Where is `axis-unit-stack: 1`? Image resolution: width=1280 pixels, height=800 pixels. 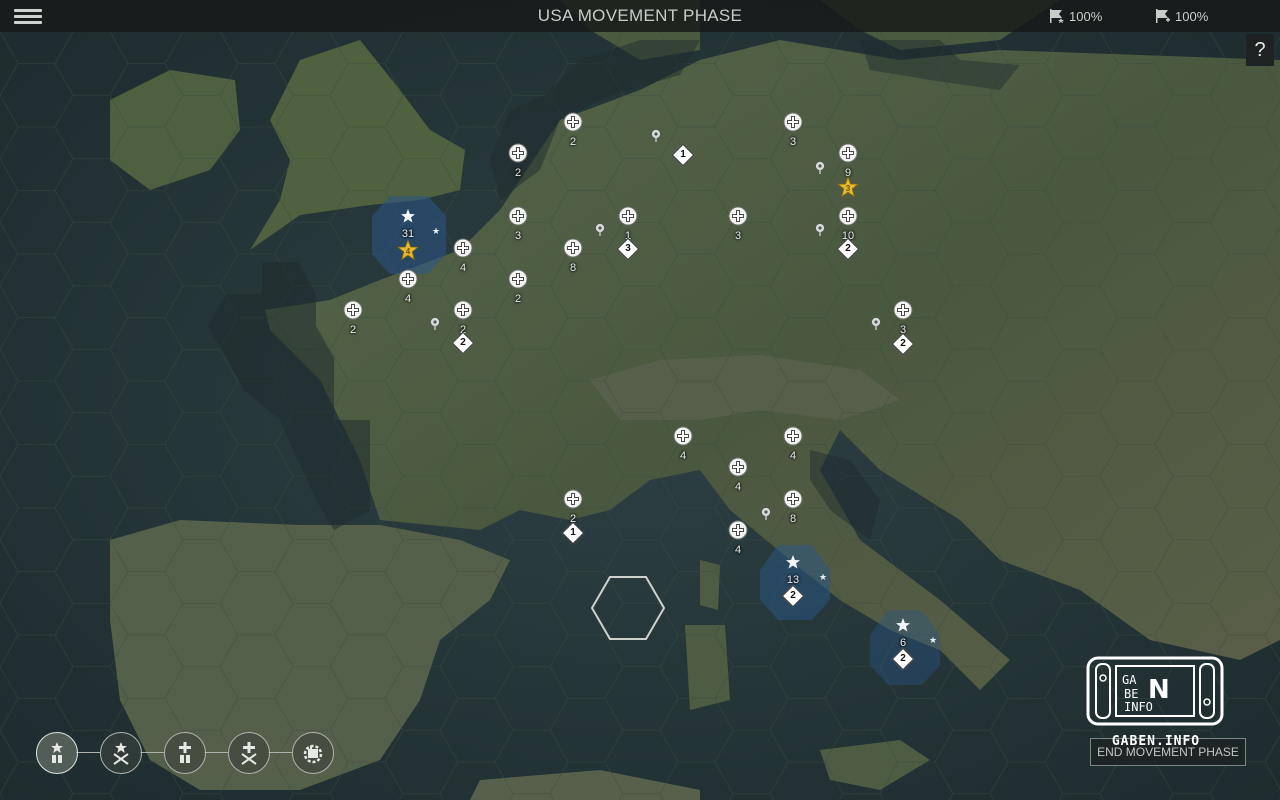 axis-unit-stack: 1 is located at coordinates (628, 224).